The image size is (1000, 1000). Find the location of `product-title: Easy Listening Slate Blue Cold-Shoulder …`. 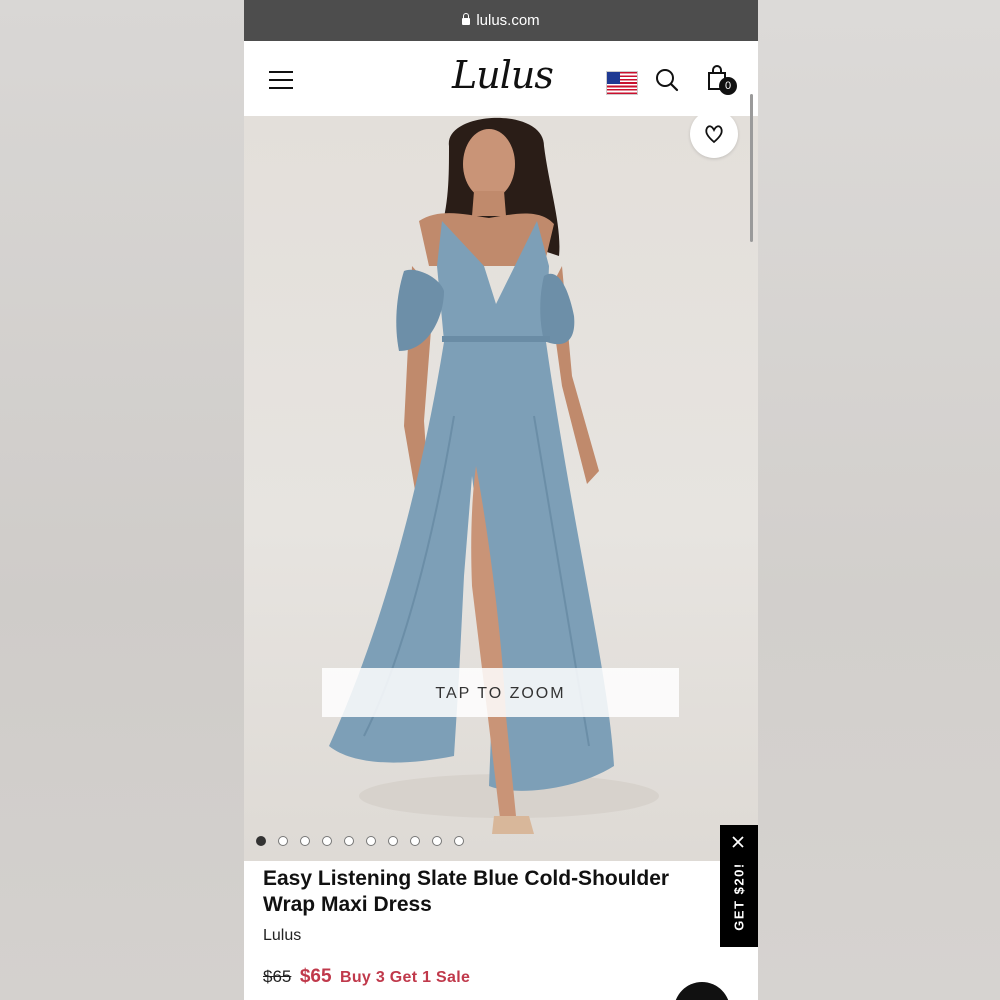

product-title: Easy Listening Slate Blue Cold-Shoulder … is located at coordinates (466, 891).